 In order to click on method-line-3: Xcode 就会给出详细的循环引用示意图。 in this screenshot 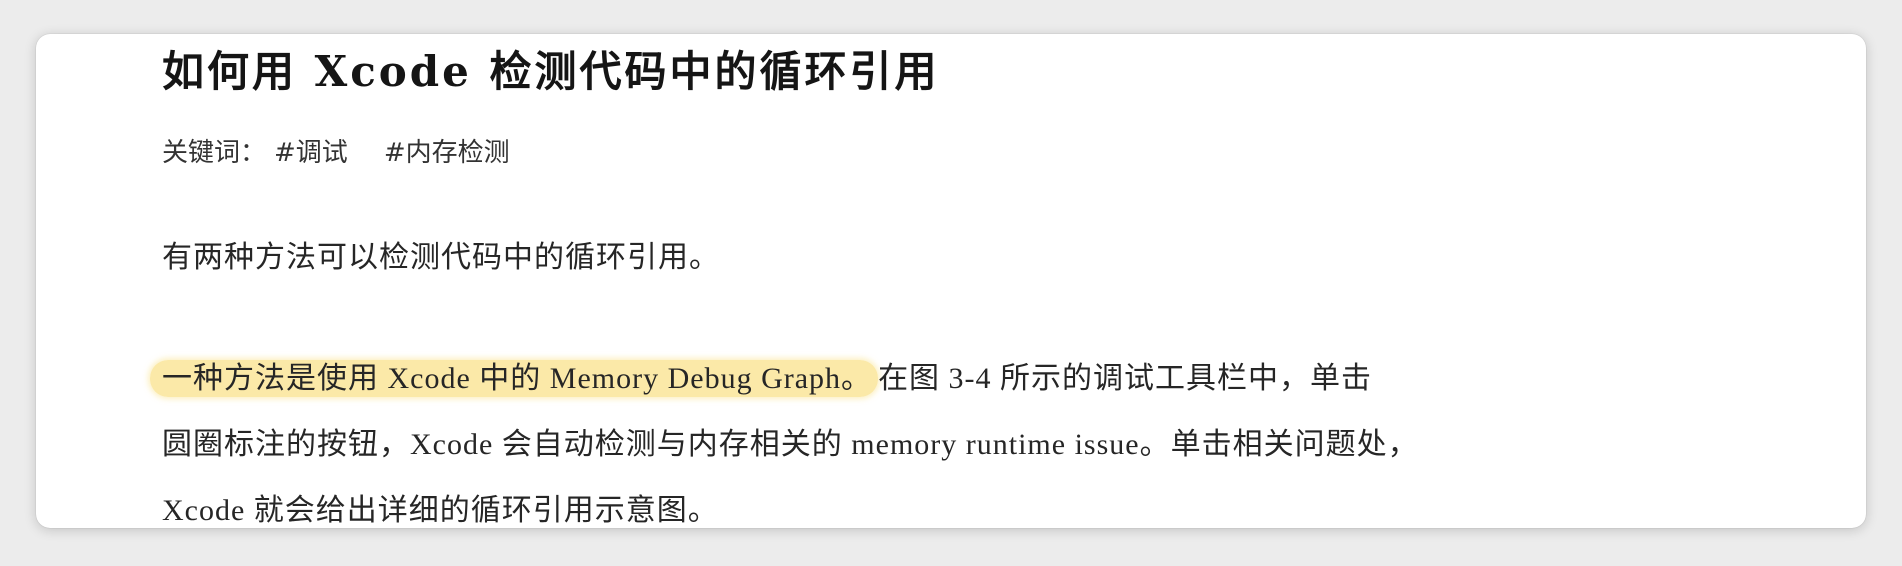, I will do `click(440, 510)`.